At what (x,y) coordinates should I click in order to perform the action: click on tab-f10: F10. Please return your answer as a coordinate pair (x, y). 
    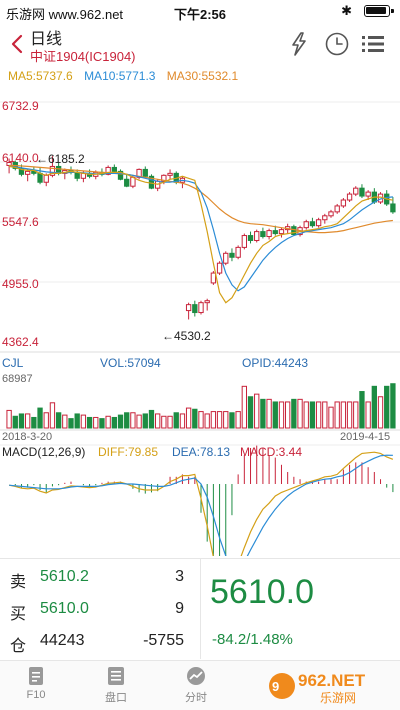
    Looking at the image, I should click on (36, 683).